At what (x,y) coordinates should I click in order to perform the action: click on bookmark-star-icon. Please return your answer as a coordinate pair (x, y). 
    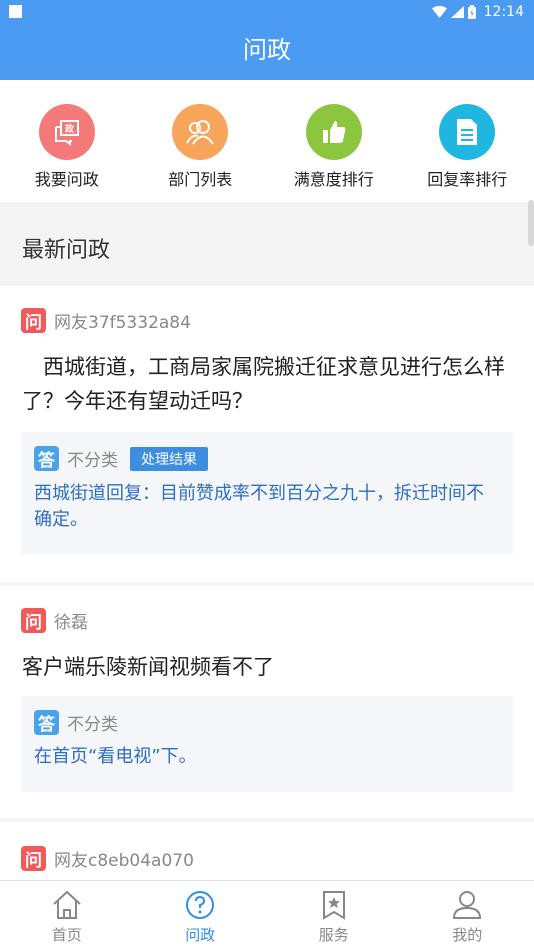
    Looking at the image, I should click on (334, 905).